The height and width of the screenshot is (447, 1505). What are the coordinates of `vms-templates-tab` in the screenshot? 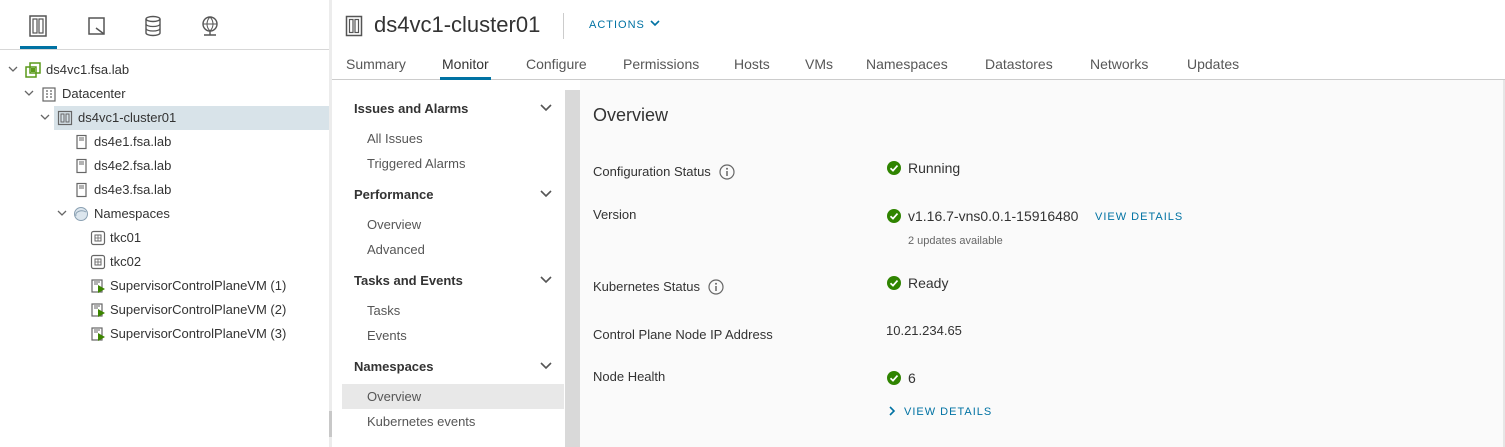 It's located at (97, 26).